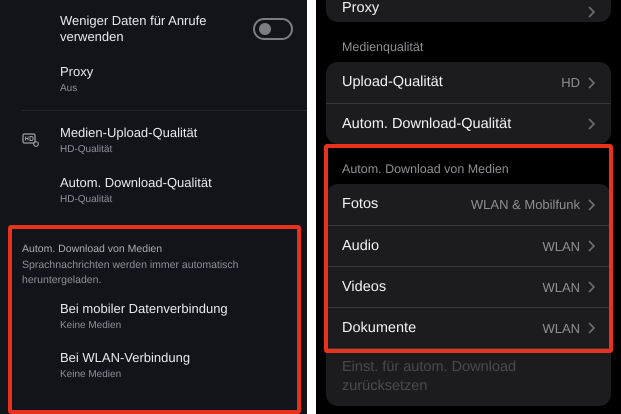 The image size is (621, 414). What do you see at coordinates (130, 273) in the screenshot?
I see `section-description: Sprachnachrichten werden immer automatisch heruntergeladen.` at bounding box center [130, 273].